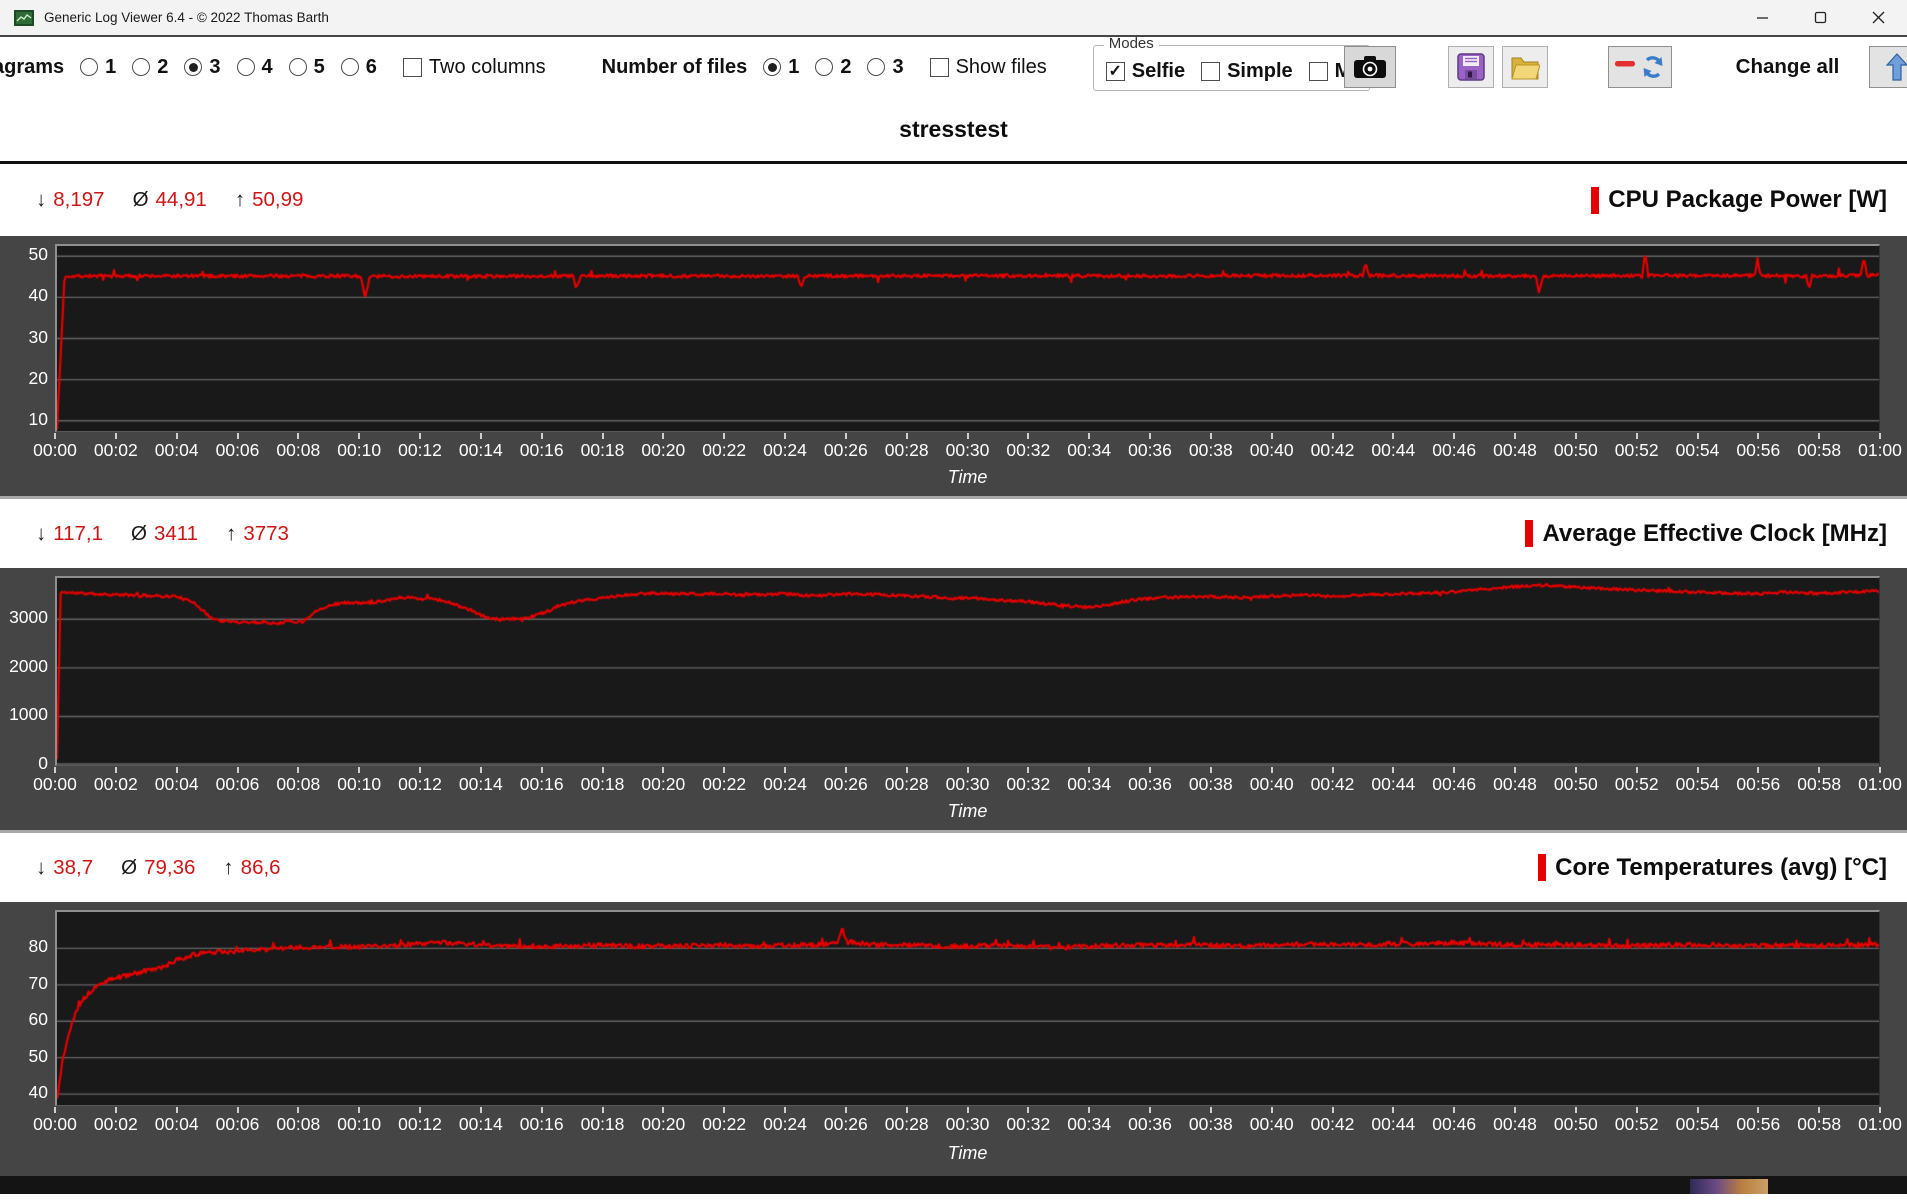  What do you see at coordinates (169, 199) in the screenshot?
I see `stat-avg: Ø 44,91` at bounding box center [169, 199].